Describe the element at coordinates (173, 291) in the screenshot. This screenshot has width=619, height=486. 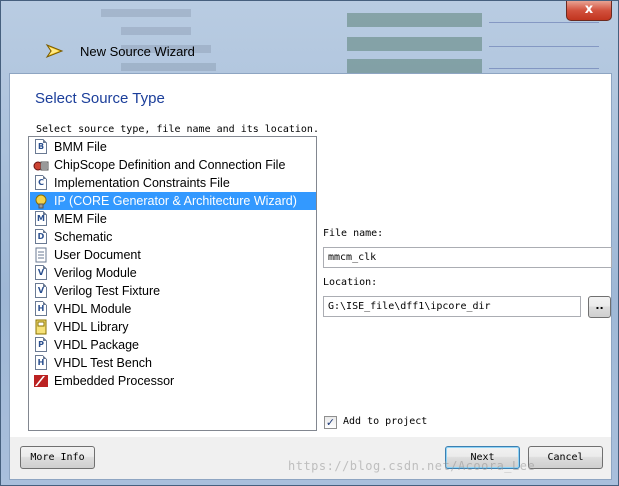
I see `list-item: V Verilog Test Fixture` at that location.